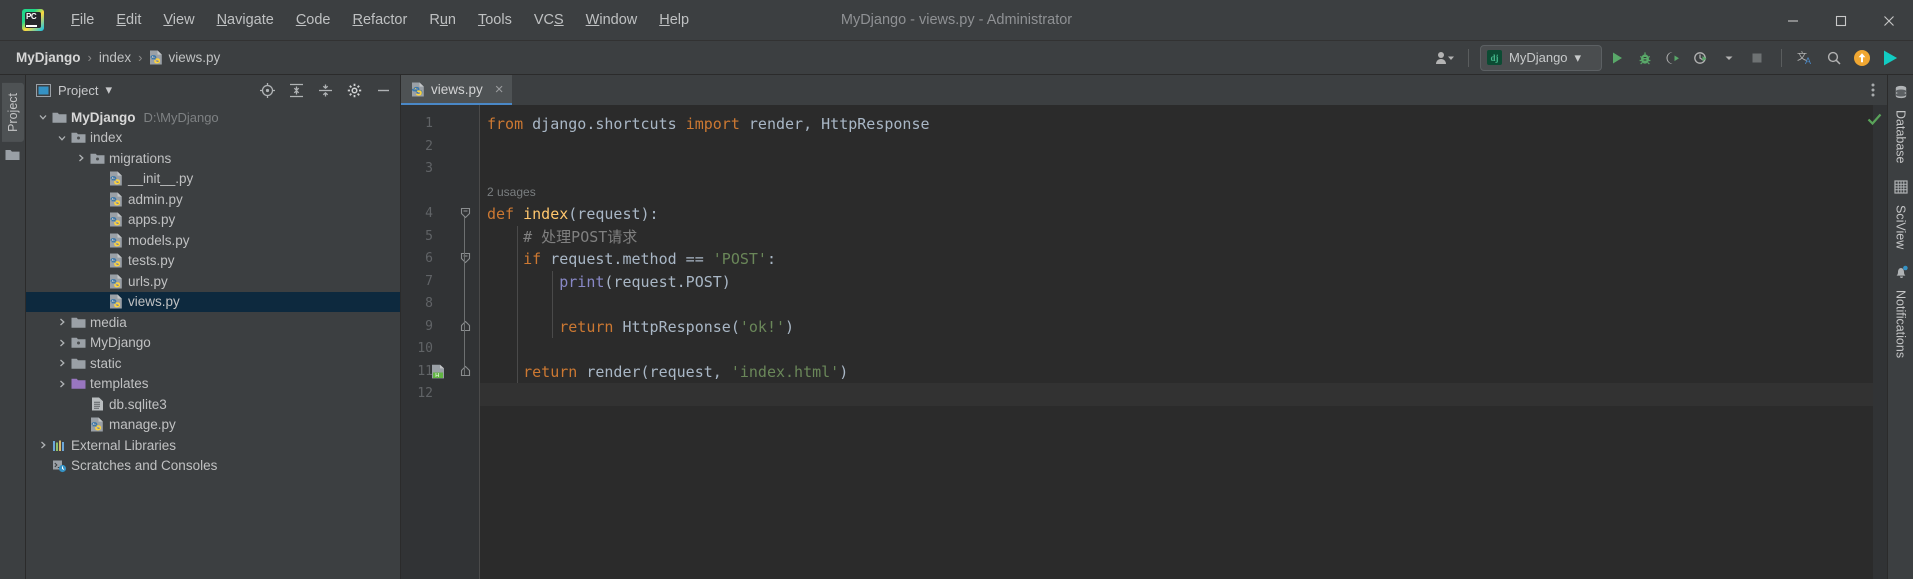 Image resolution: width=1913 pixels, height=579 pixels. I want to click on code-line: # 处理POST请求, so click(562, 237).